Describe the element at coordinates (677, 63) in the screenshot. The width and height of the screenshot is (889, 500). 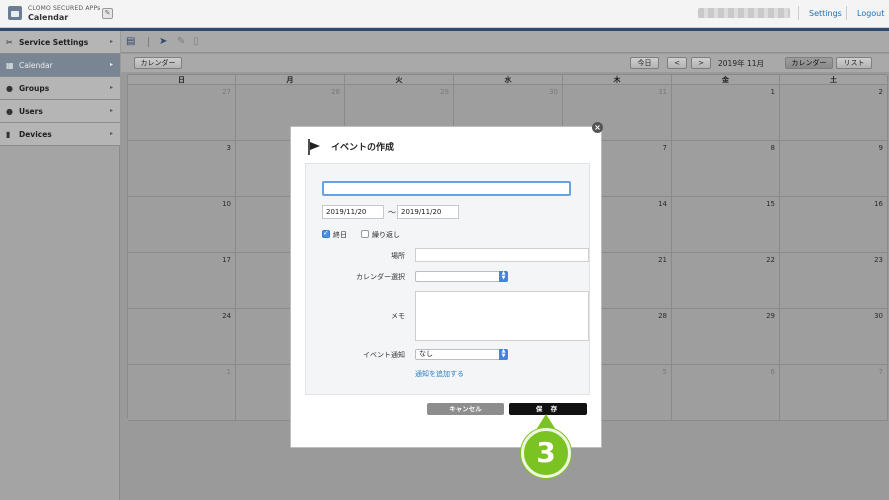
I see `prev-month-button: <` at that location.